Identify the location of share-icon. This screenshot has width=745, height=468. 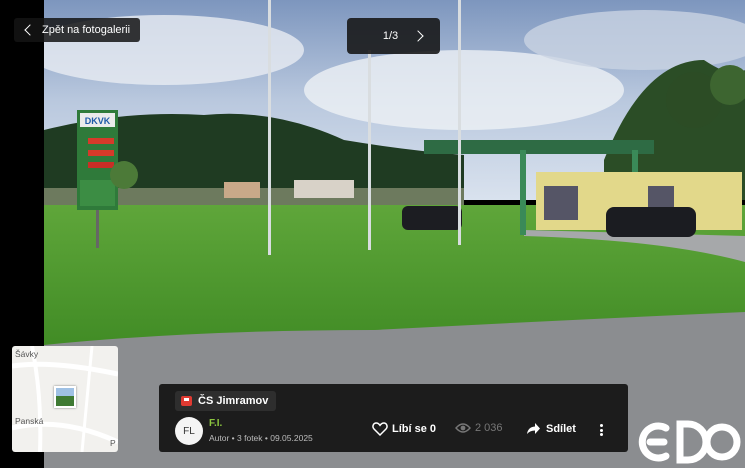
(533, 428).